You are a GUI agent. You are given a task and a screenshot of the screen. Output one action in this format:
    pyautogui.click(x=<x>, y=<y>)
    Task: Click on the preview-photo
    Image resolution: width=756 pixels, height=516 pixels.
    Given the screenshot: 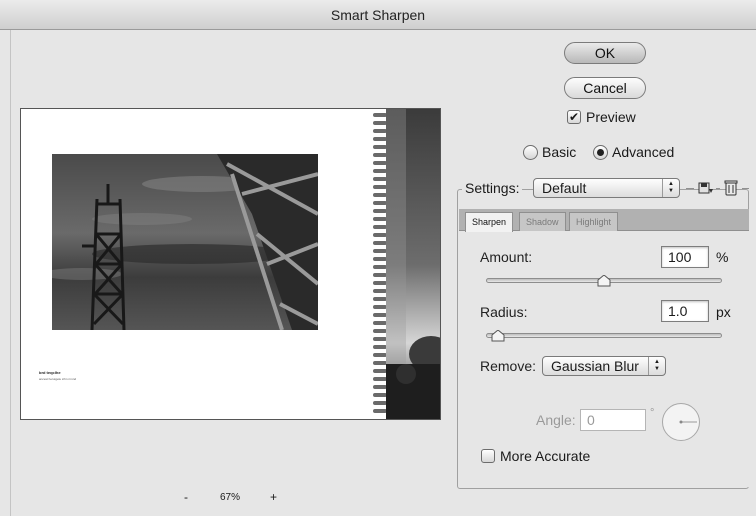 What is the action you would take?
    pyautogui.click(x=185, y=242)
    